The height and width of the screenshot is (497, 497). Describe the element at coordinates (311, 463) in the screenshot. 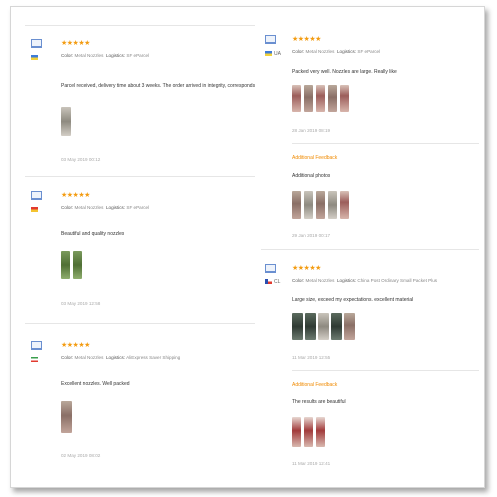

I see `additional-feedback-date: 11 Mar 2019 12:41` at that location.